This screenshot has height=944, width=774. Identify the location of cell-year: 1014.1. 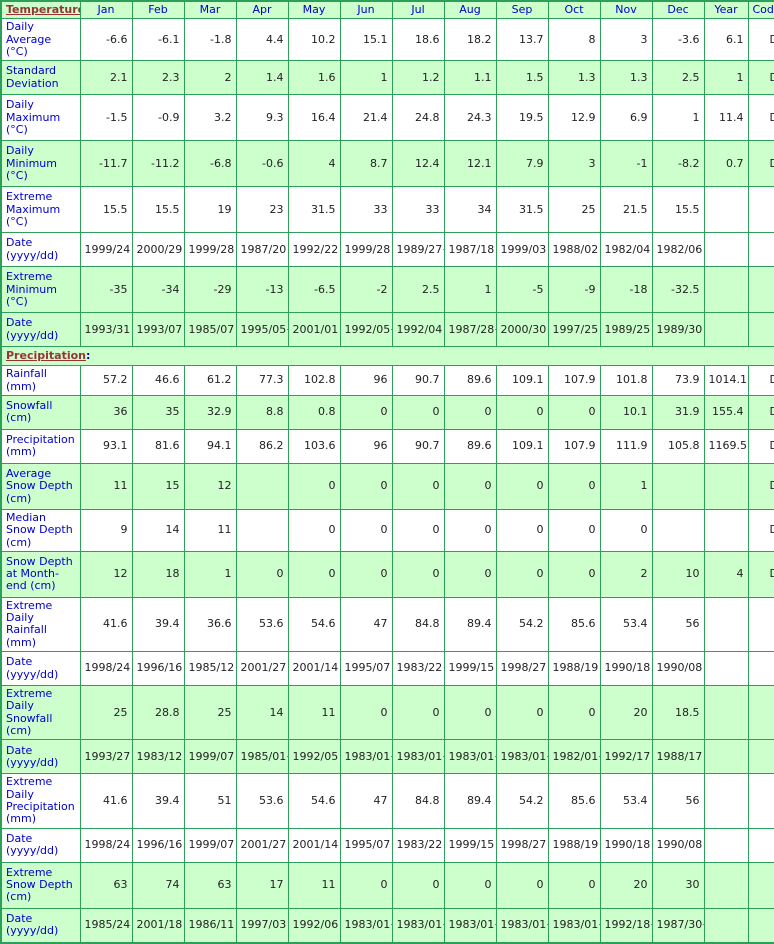
(726, 380).